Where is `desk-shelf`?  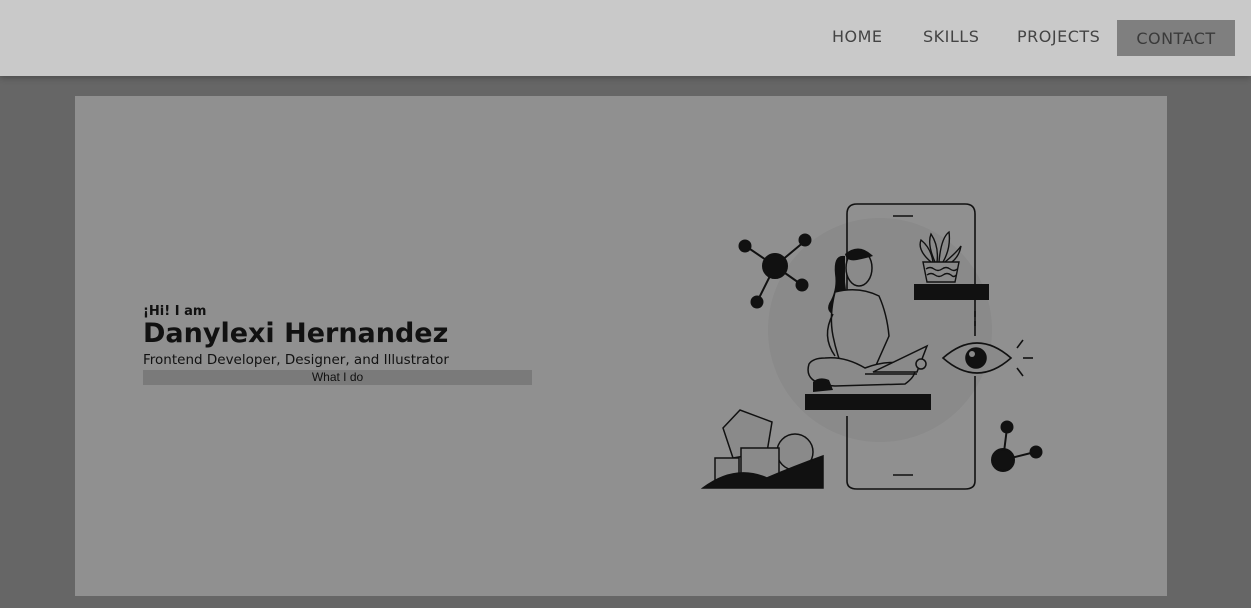
desk-shelf is located at coordinates (868, 402).